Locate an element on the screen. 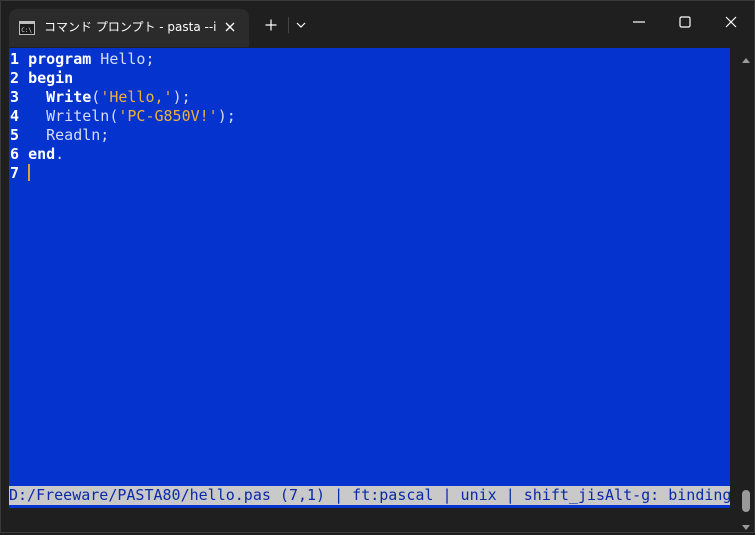 The width and height of the screenshot is (755, 535). code-line: 1 program Hello; is located at coordinates (123, 59).